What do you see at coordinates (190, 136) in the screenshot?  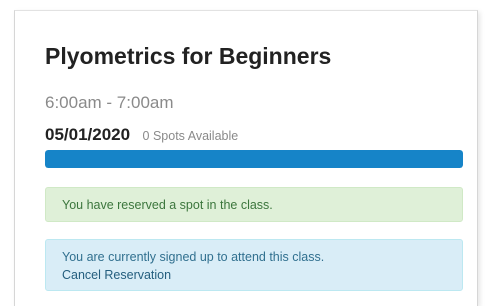 I see `spots-available: 0 Spots Available` at bounding box center [190, 136].